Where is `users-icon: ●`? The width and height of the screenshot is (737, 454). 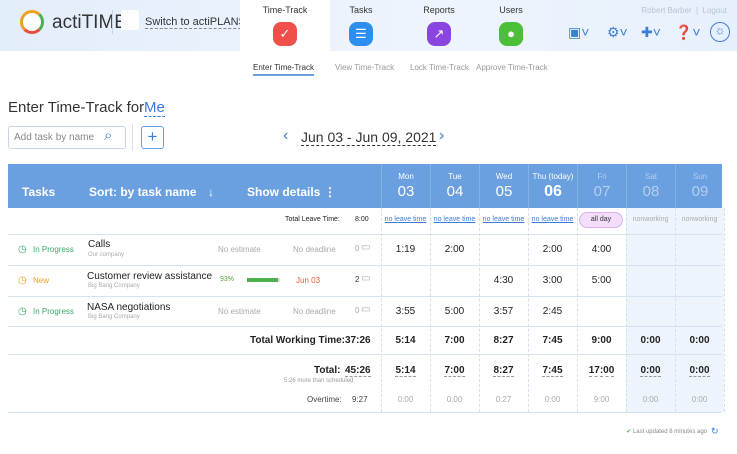
users-icon: ● is located at coordinates (511, 34).